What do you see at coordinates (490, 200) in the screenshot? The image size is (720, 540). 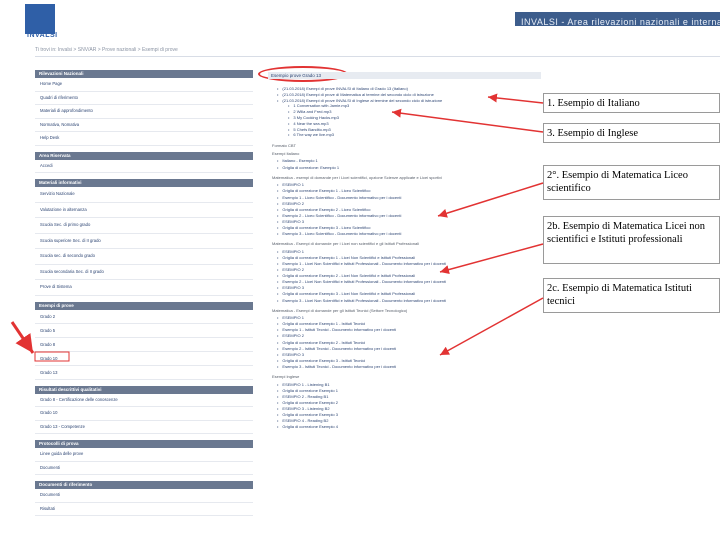 I see `arrow-mat-liceo` at bounding box center [490, 200].